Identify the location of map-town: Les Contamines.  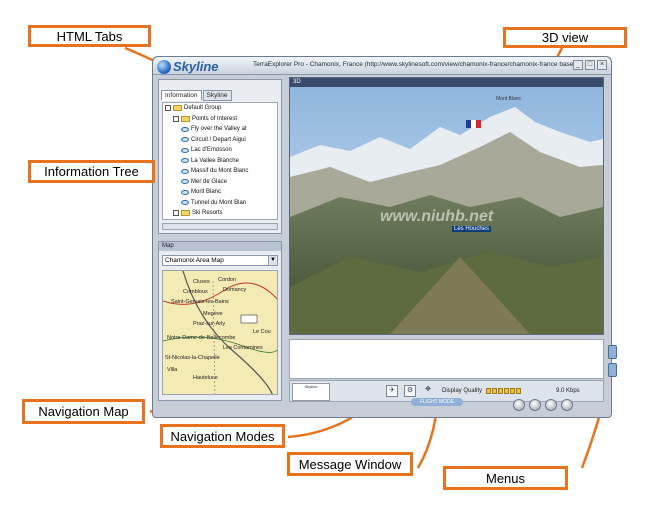
(243, 348).